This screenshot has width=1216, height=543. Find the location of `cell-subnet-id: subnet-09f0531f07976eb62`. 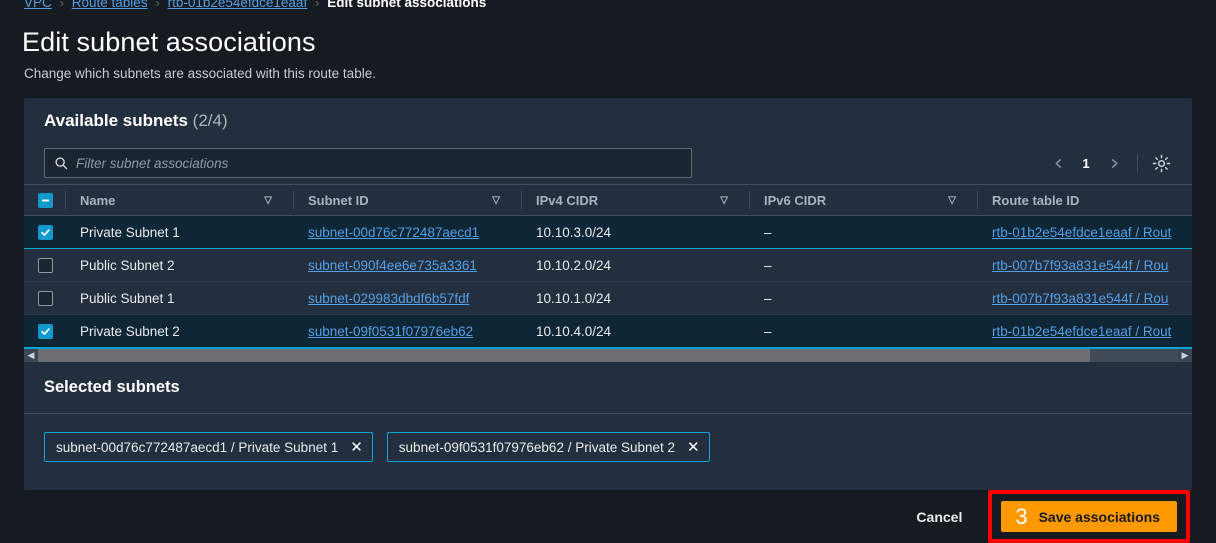

cell-subnet-id: subnet-09f0531f07976eb62 is located at coordinates (408, 331).